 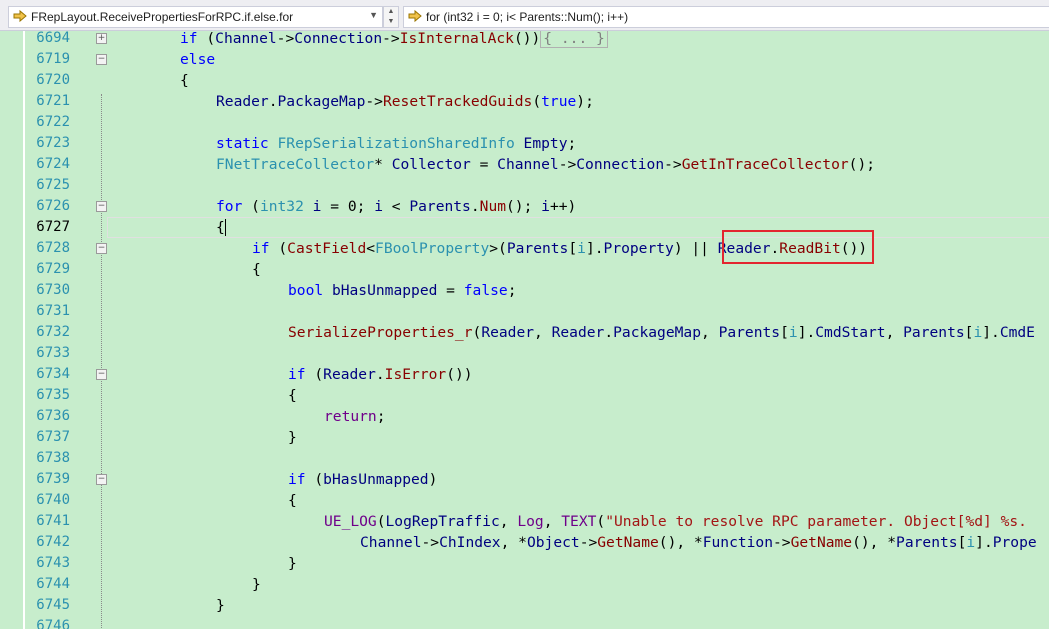 I want to click on code-line: 6731, so click(x=524, y=311).